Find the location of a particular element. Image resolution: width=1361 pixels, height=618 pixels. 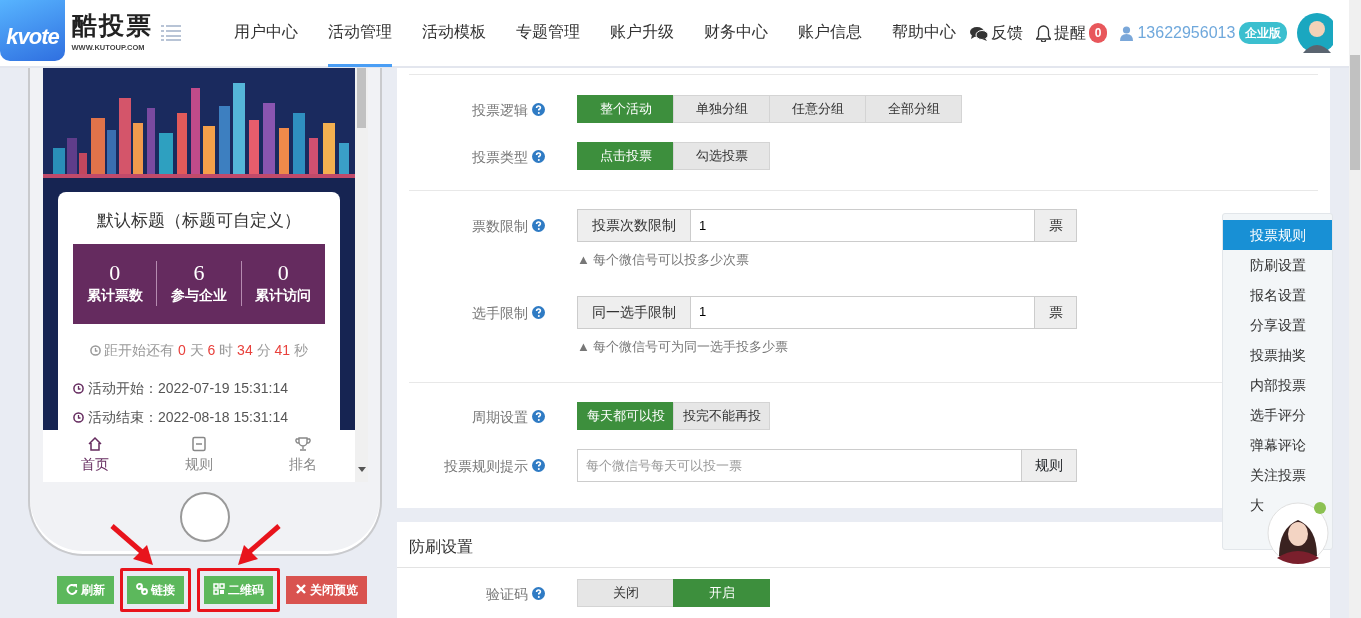

field-label: 投票逻辑 is located at coordinates (500, 110).